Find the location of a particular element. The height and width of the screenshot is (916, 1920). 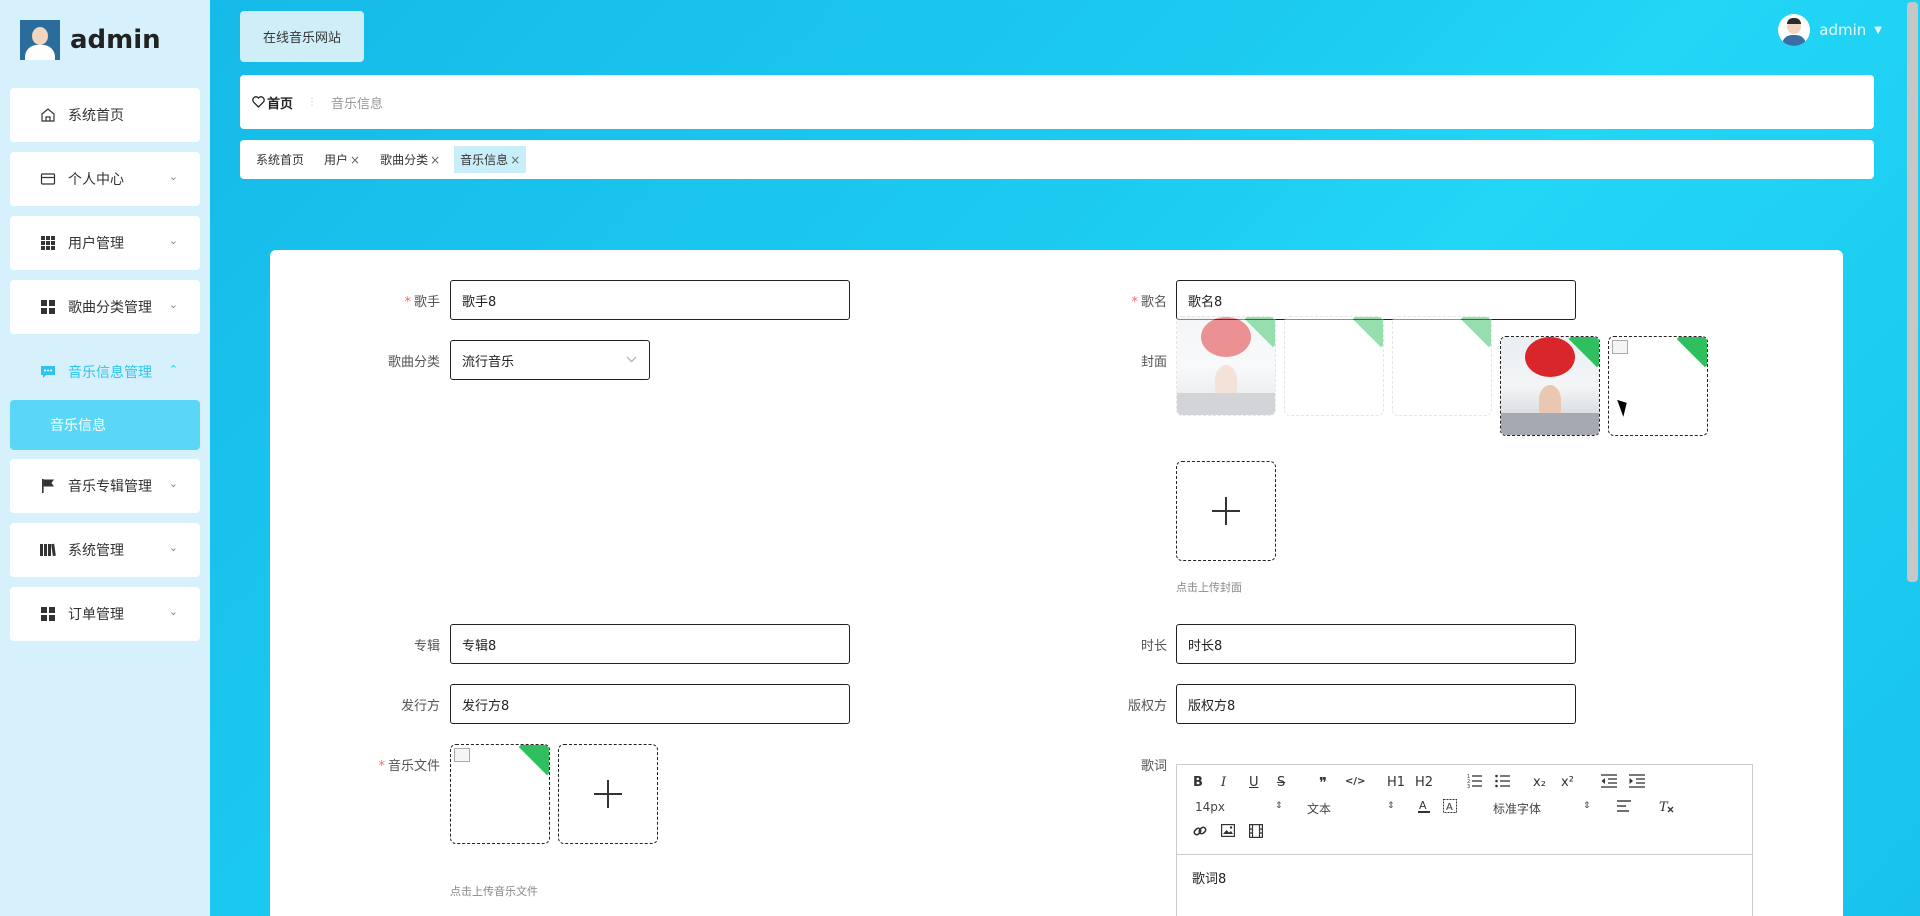

format-select: 文本 ⇕ is located at coordinates (1352, 808).